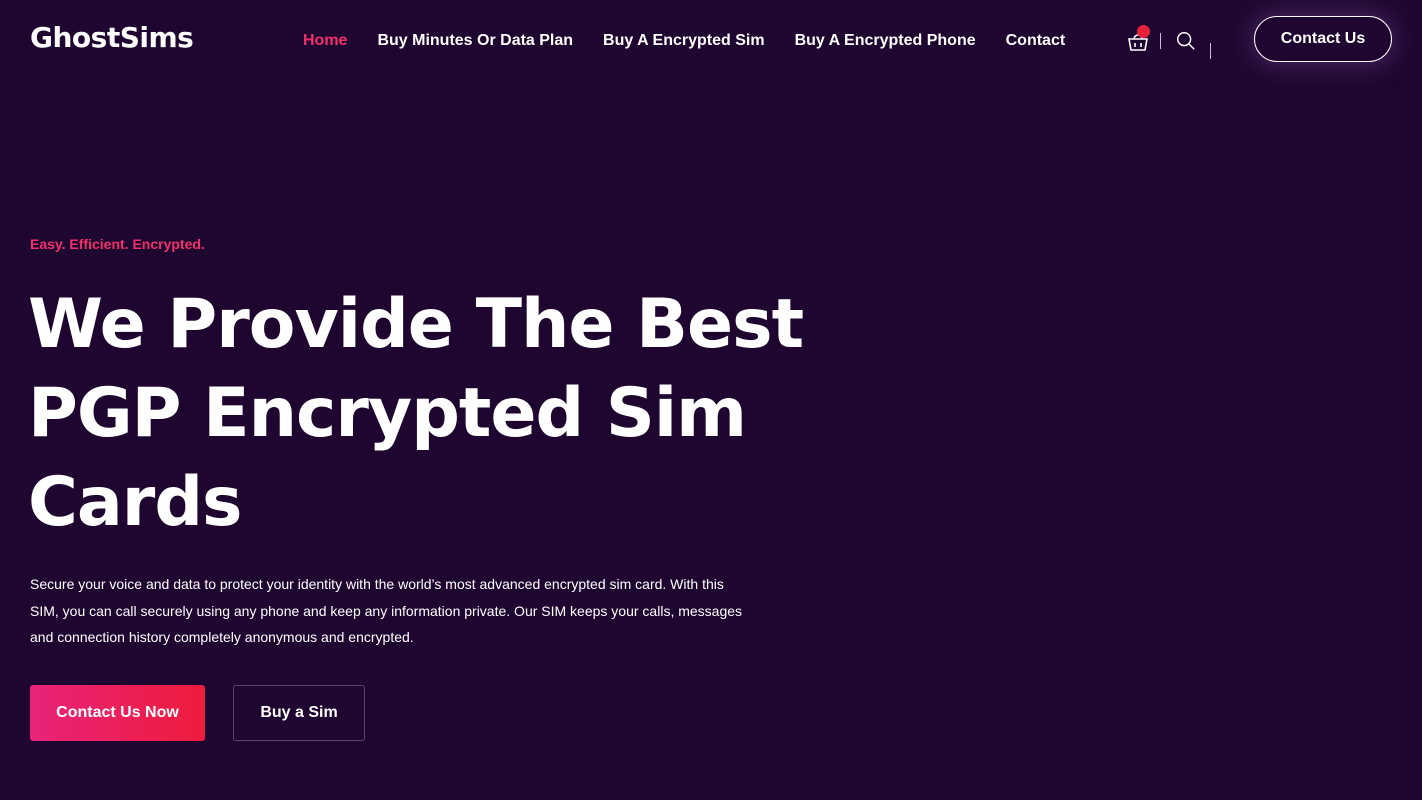 The image size is (1422, 800). I want to click on nav-item-contact: Contact, so click(1036, 41).